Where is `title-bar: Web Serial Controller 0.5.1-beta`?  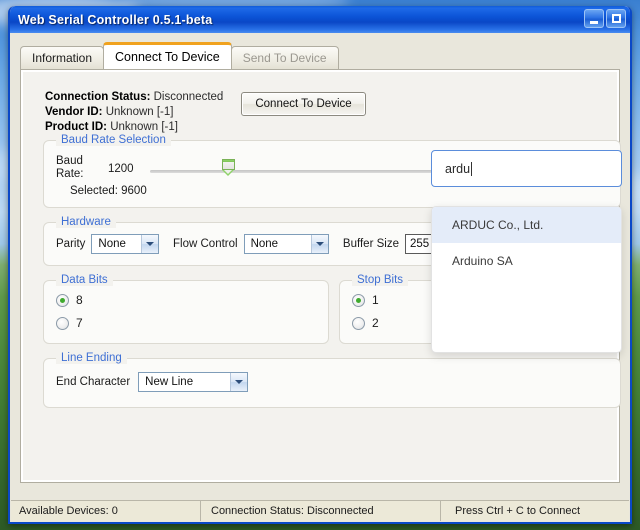
title-bar: Web Serial Controller 0.5.1-beta is located at coordinates (320, 19).